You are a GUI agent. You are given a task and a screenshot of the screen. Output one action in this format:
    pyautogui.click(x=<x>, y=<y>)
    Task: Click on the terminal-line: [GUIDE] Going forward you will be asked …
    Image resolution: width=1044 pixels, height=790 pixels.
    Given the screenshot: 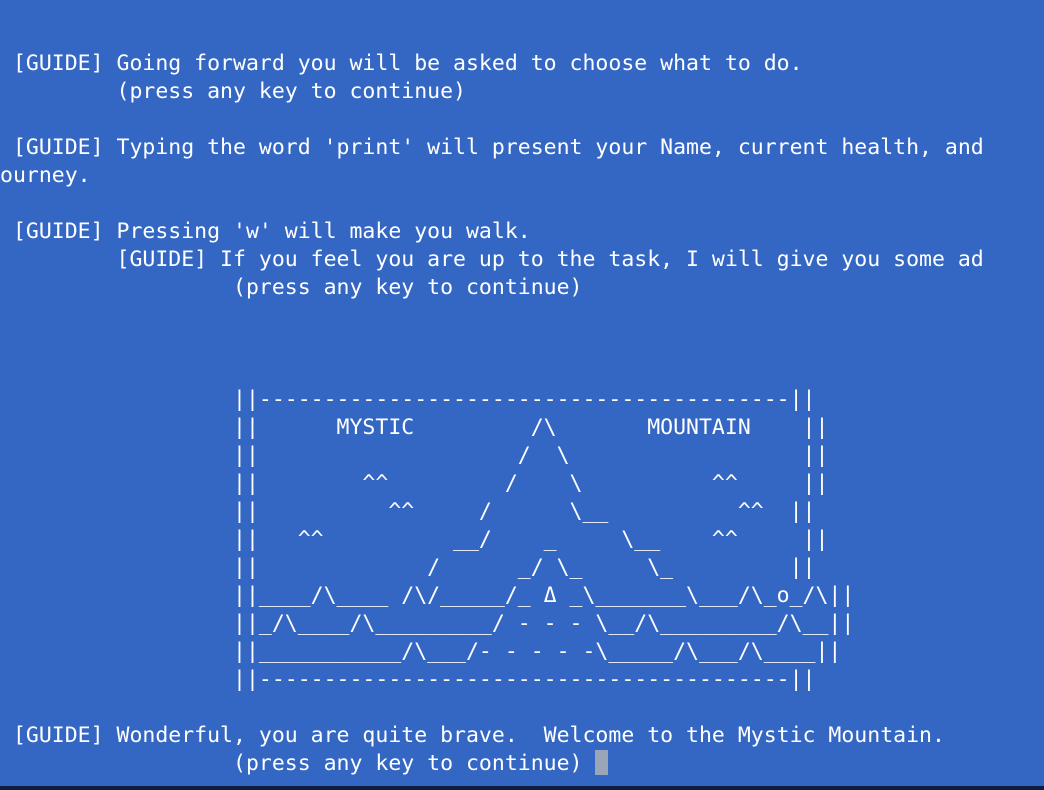 What is the action you would take?
    pyautogui.click(x=401, y=63)
    